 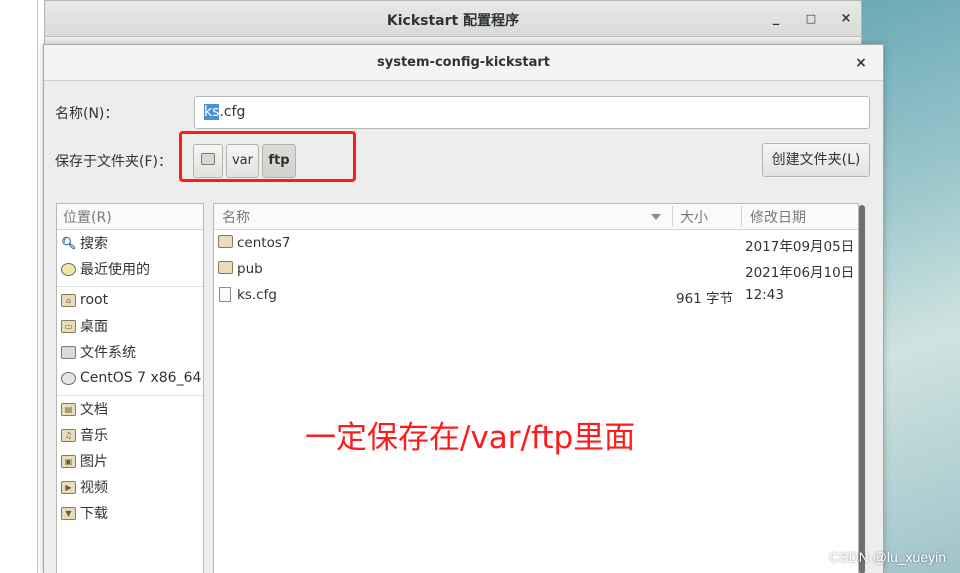 I want to click on sidebar-item-centos-disc: CentOS 7 x86_64, so click(x=130, y=378).